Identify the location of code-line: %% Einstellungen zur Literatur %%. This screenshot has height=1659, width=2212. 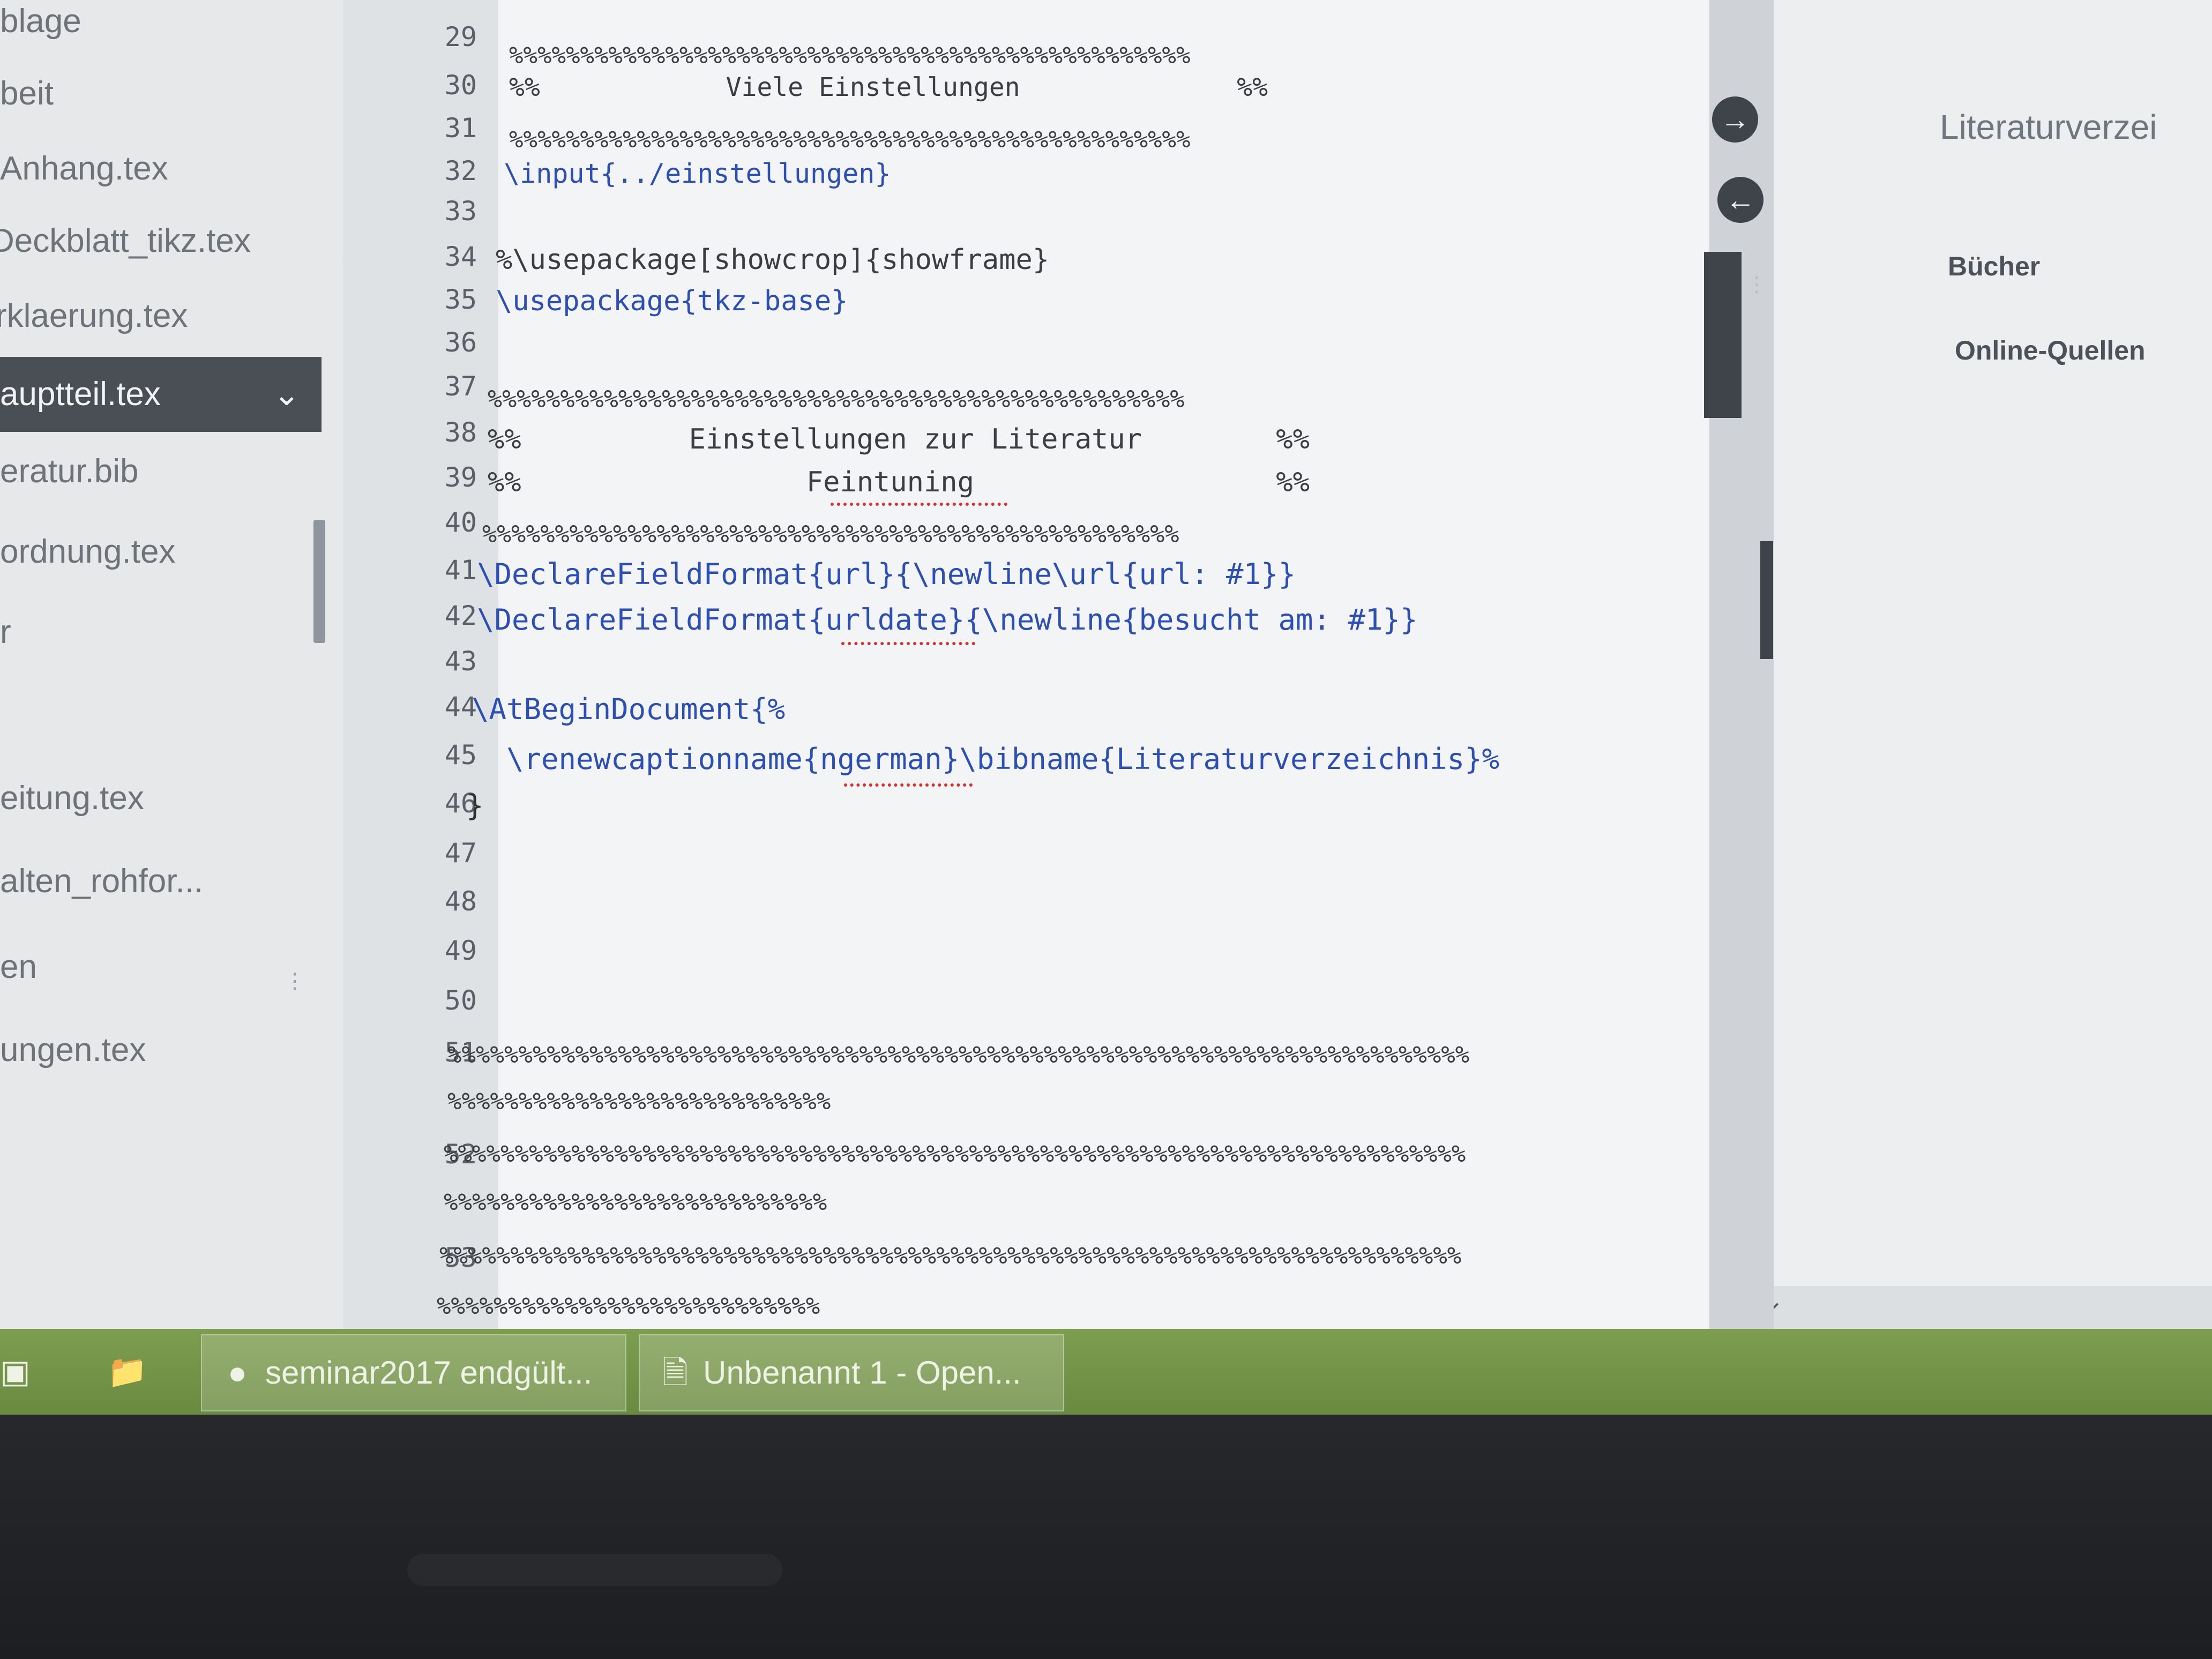
(899, 439).